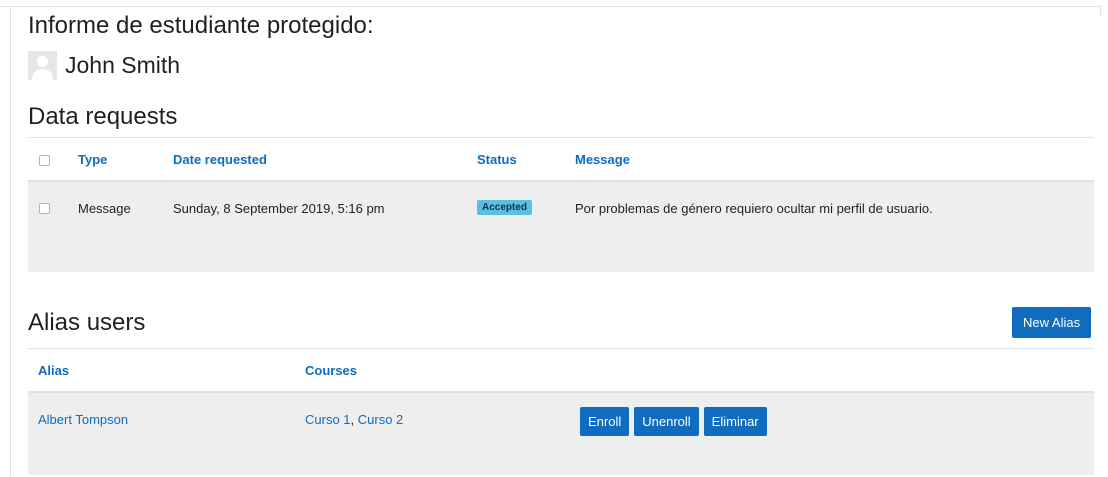  What do you see at coordinates (83, 419) in the screenshot?
I see `alias-name-link: Albert Tompson` at bounding box center [83, 419].